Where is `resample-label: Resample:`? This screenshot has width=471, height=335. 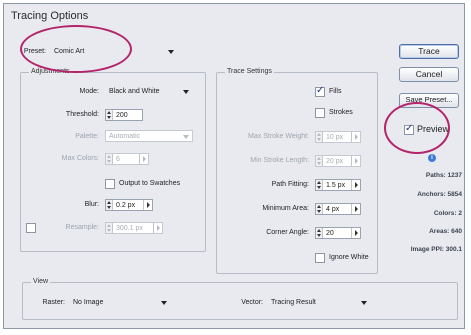 resample-label: Resample: is located at coordinates (82, 227).